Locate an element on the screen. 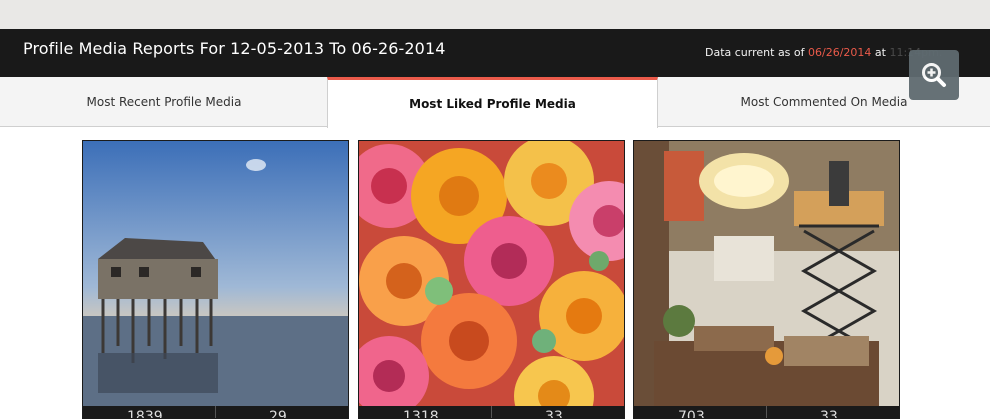 The width and height of the screenshot is (990, 419). likes-count: 1318 is located at coordinates (421, 414).